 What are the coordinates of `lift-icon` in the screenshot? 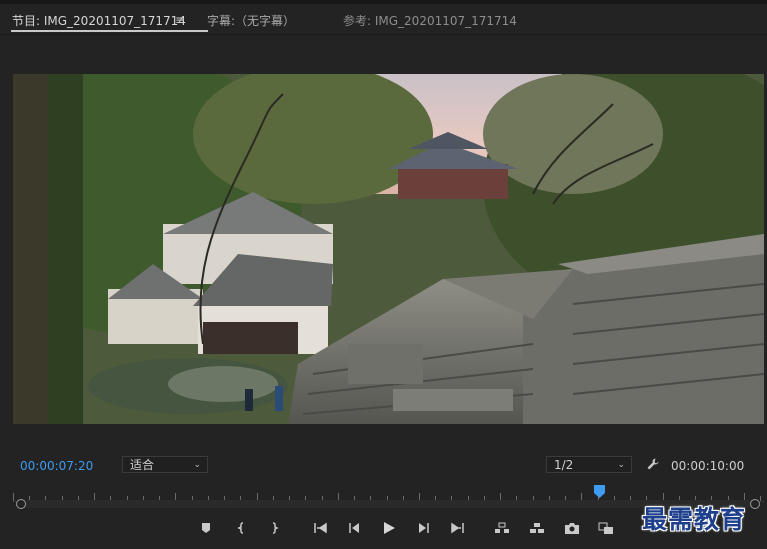 It's located at (502, 527).